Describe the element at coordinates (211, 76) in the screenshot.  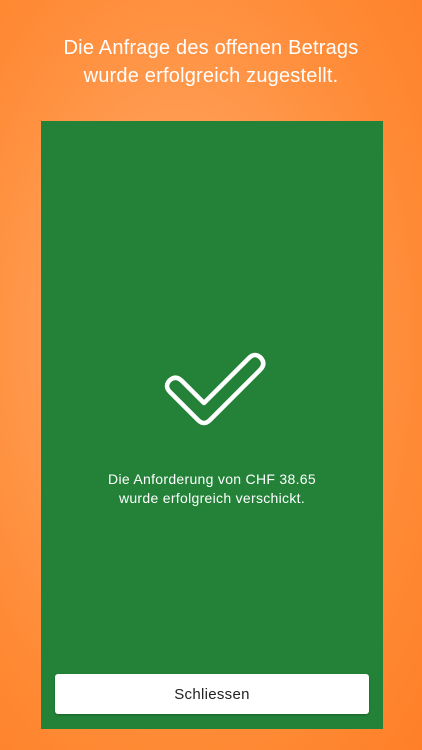
I see `header-line-2: wurde erfolgreich zugestellt.` at that location.